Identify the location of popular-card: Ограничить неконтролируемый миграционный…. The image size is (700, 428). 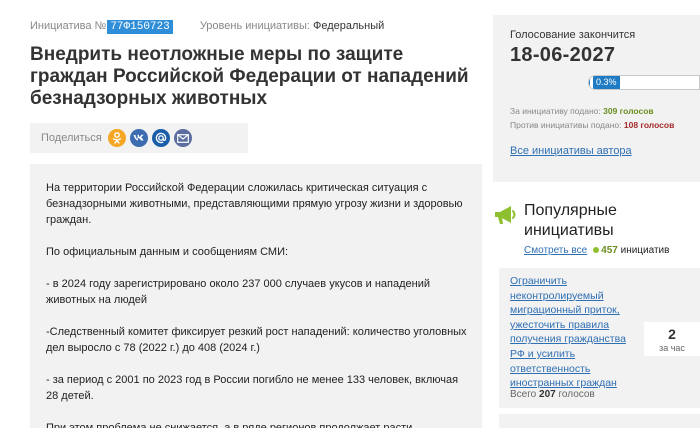
(599, 338).